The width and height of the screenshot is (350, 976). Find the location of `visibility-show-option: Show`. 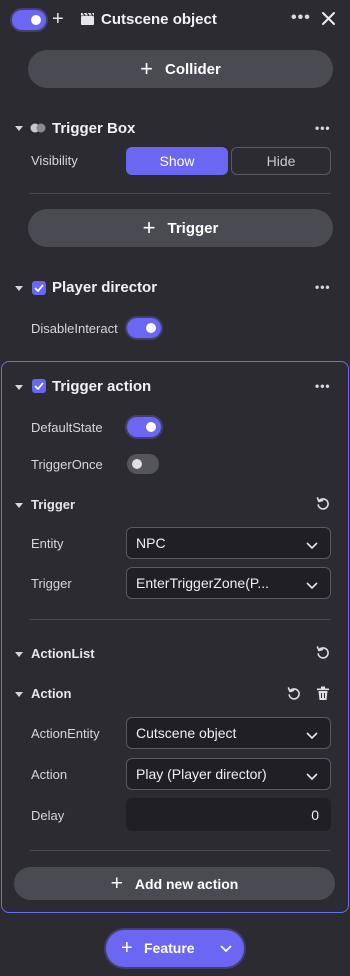

visibility-show-option: Show is located at coordinates (177, 161).